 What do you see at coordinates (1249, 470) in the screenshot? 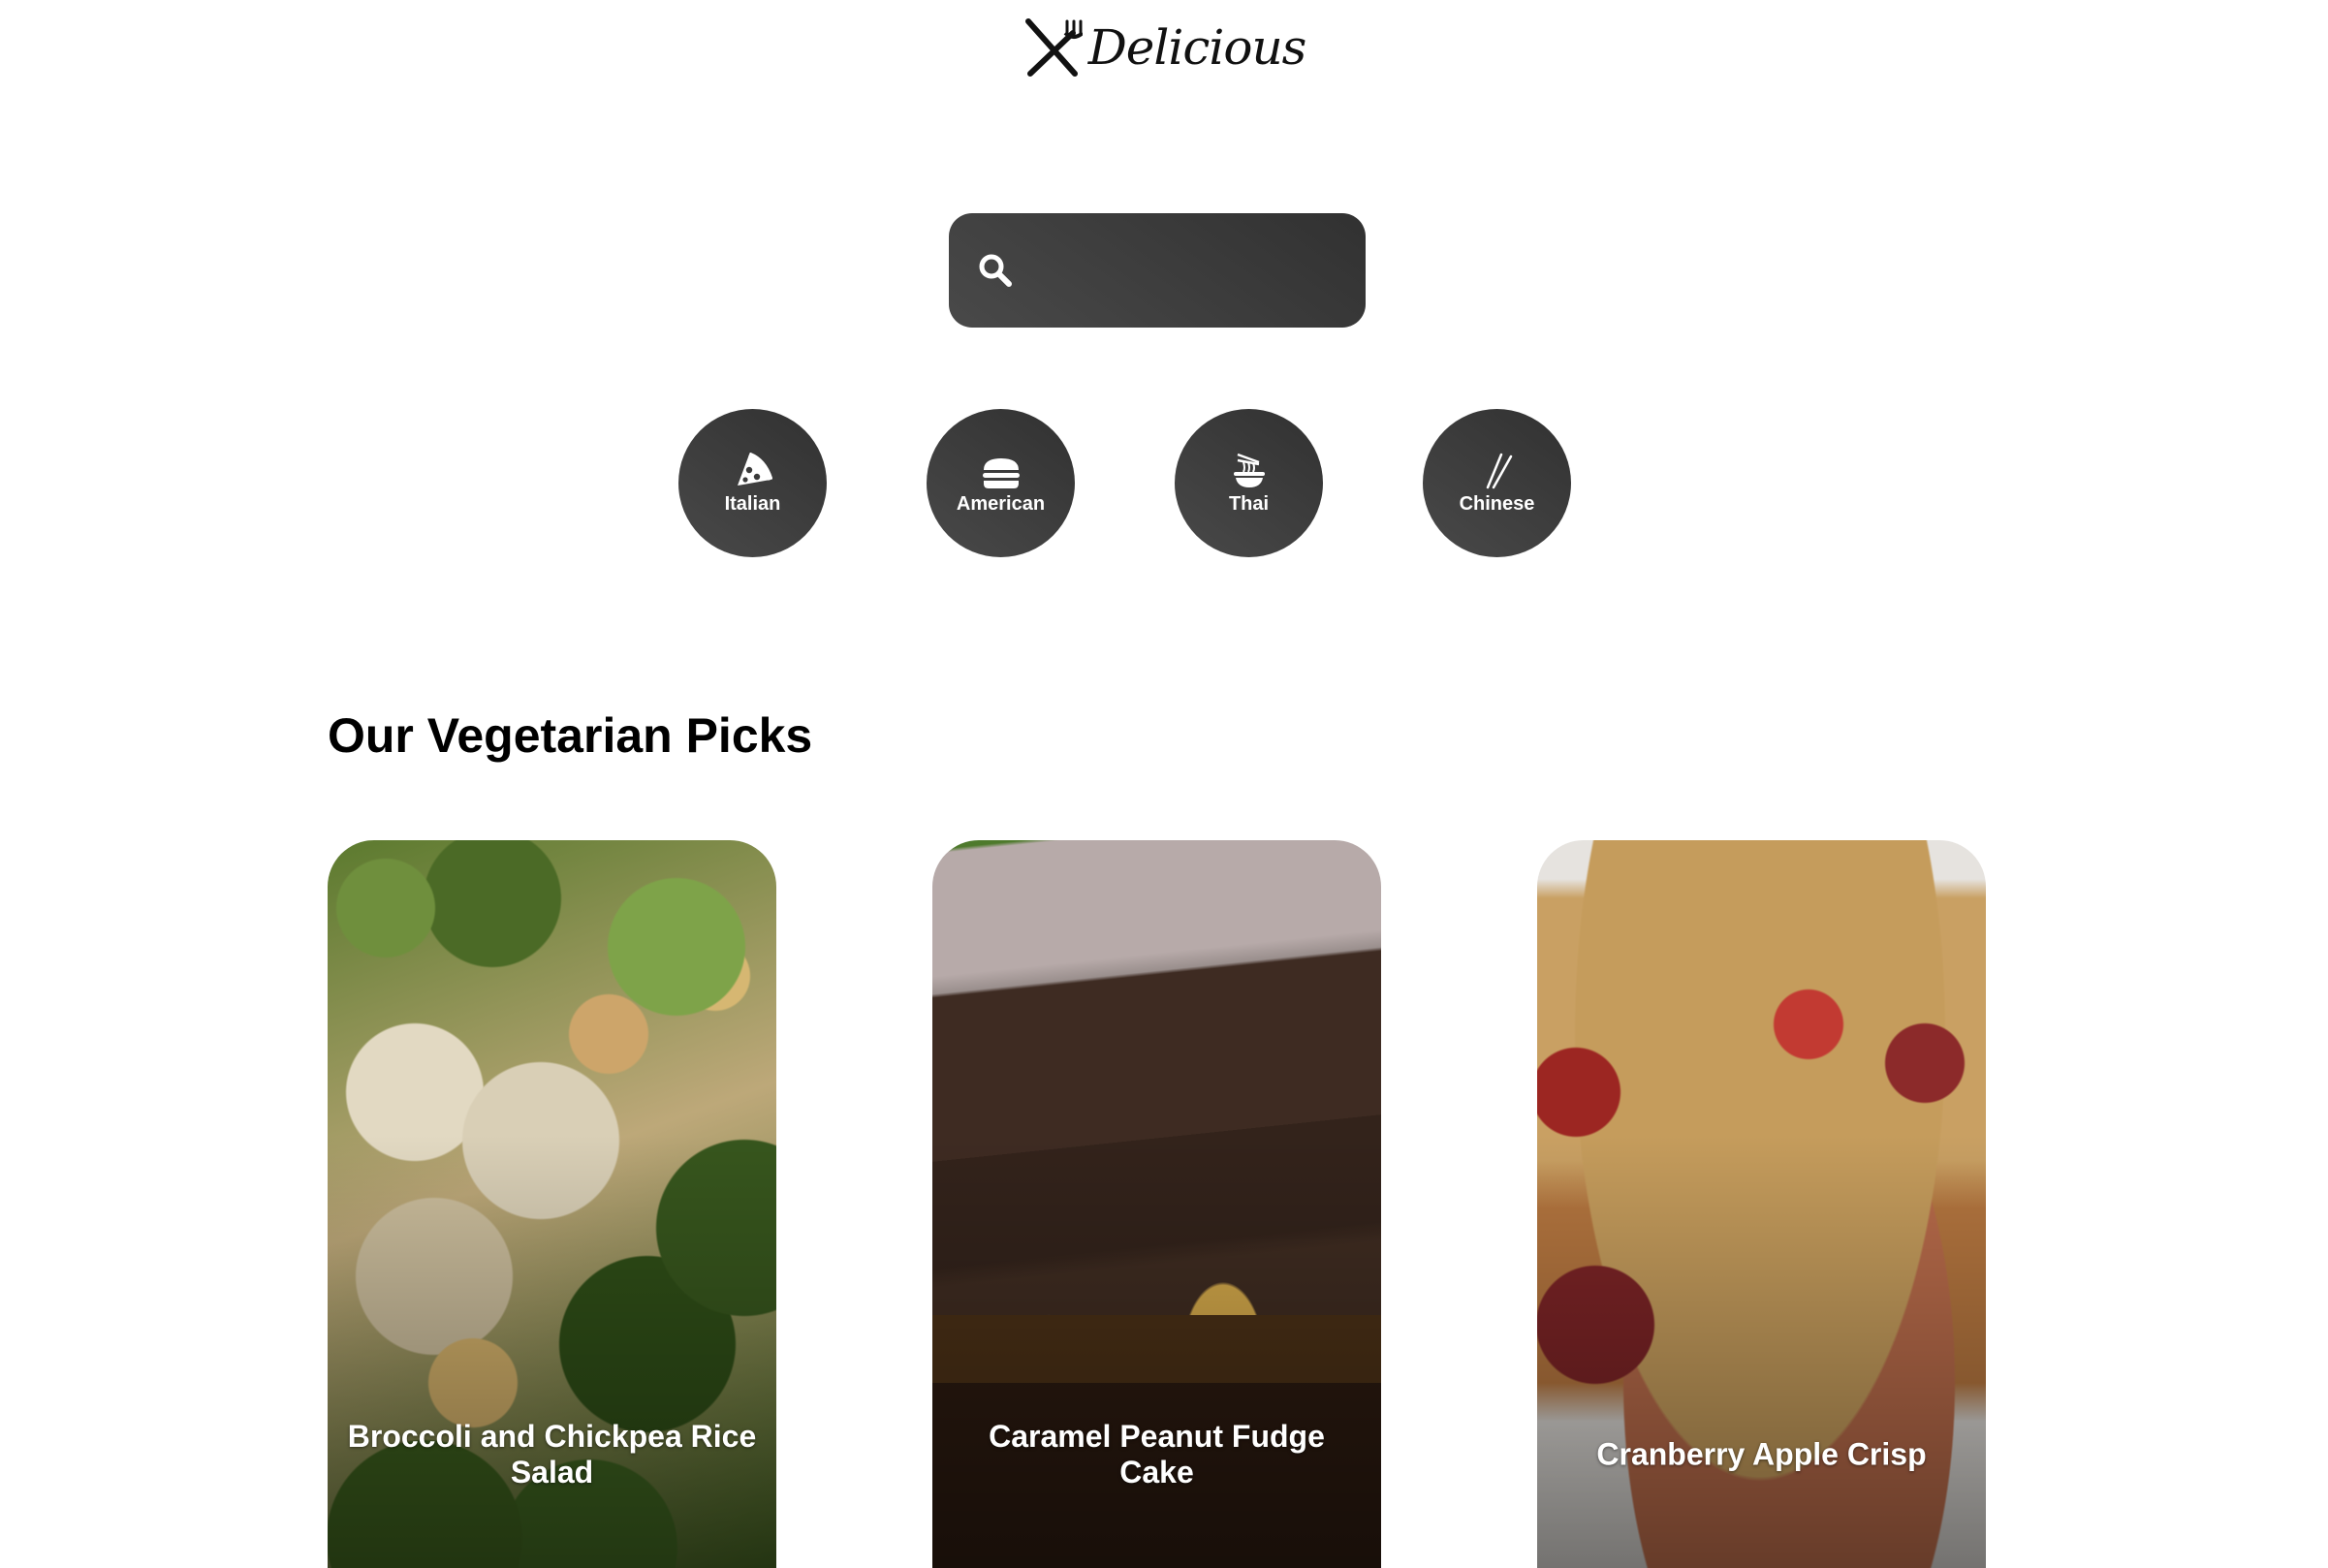
I see `noodle-bowl-icon` at bounding box center [1249, 470].